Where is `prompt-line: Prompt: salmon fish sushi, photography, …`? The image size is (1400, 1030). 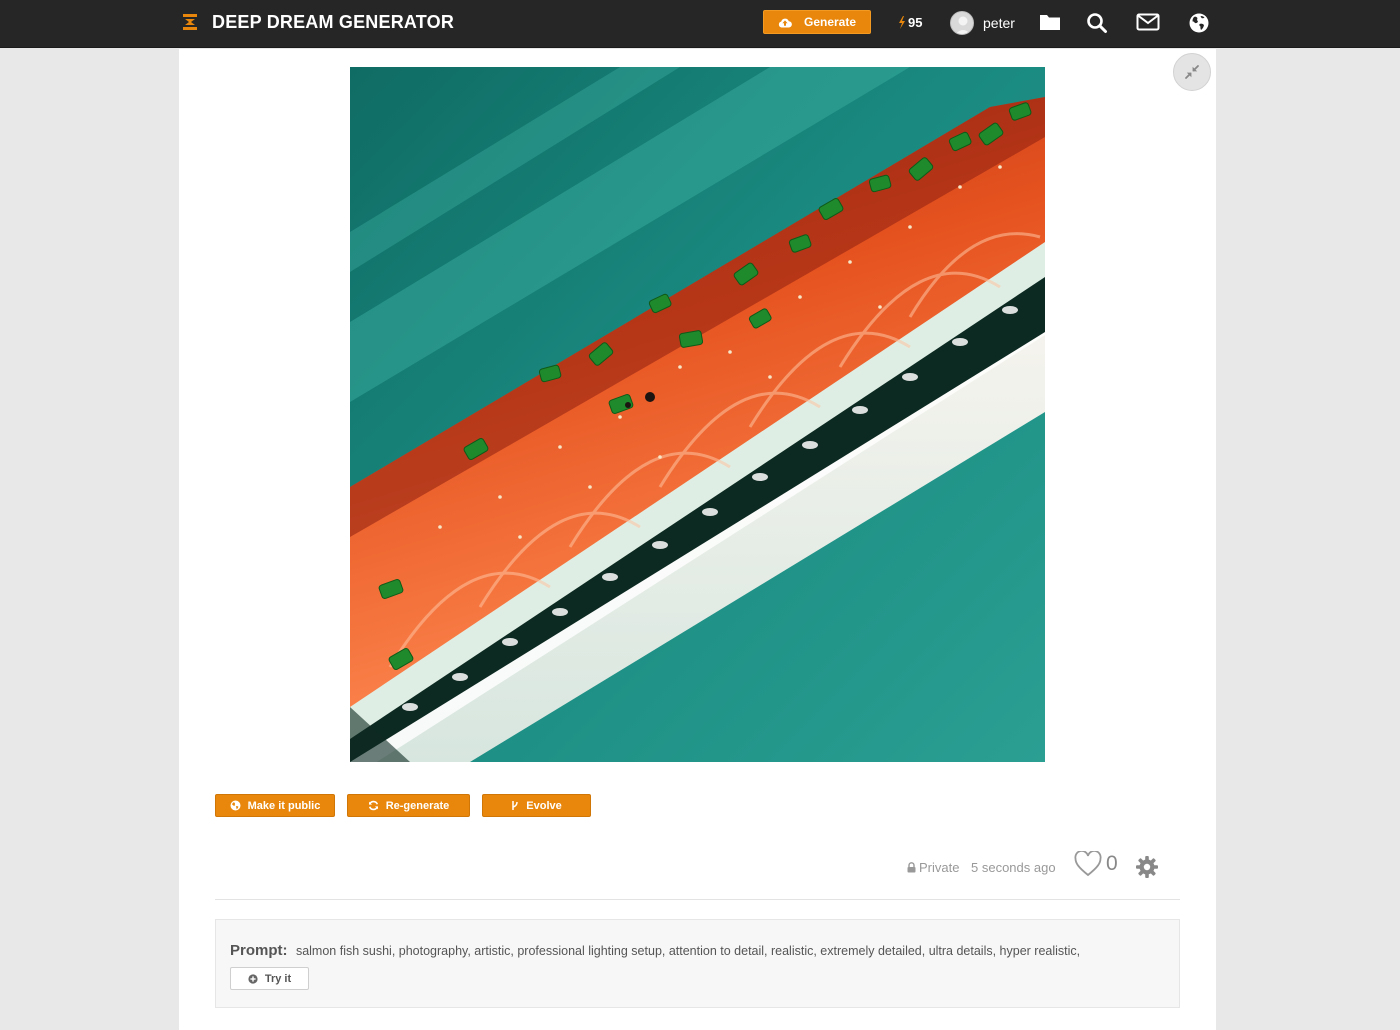
prompt-line: Prompt: salmon fish sushi, photography, … is located at coordinates (655, 951).